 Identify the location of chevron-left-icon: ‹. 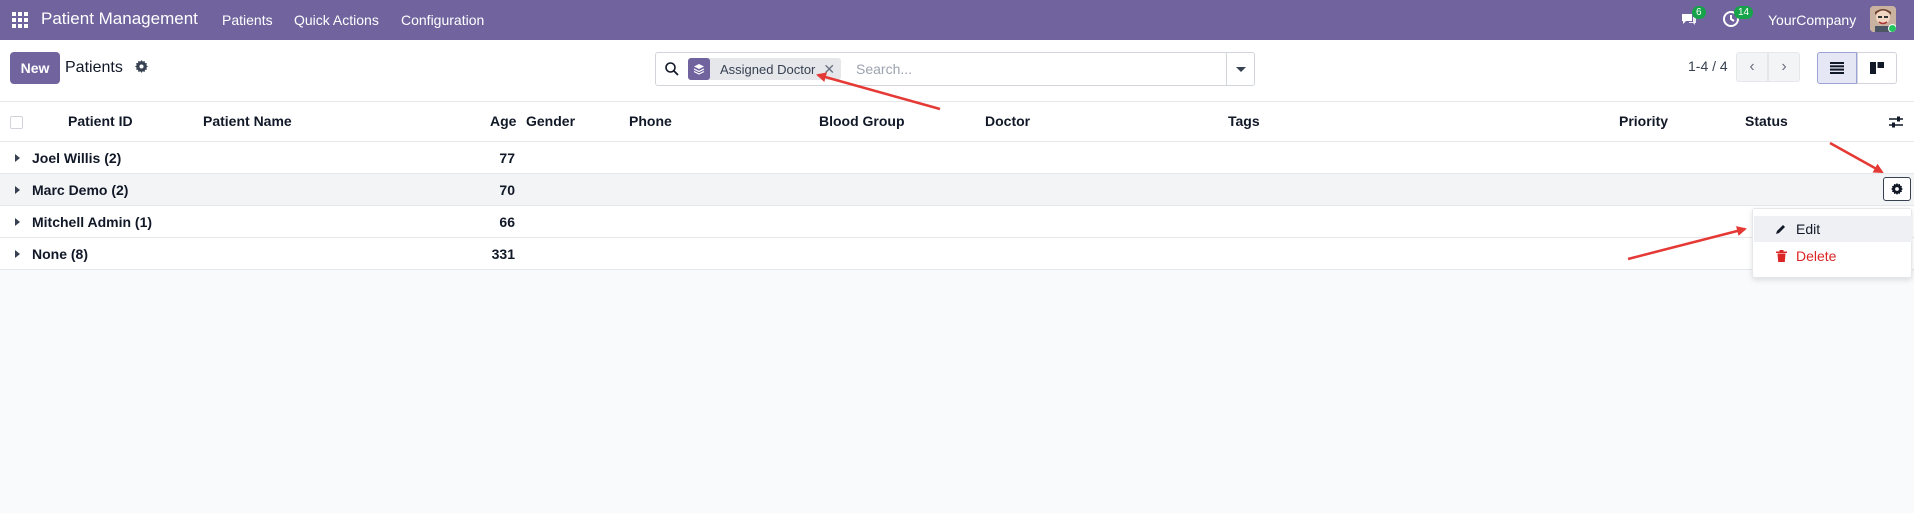
(1752, 66).